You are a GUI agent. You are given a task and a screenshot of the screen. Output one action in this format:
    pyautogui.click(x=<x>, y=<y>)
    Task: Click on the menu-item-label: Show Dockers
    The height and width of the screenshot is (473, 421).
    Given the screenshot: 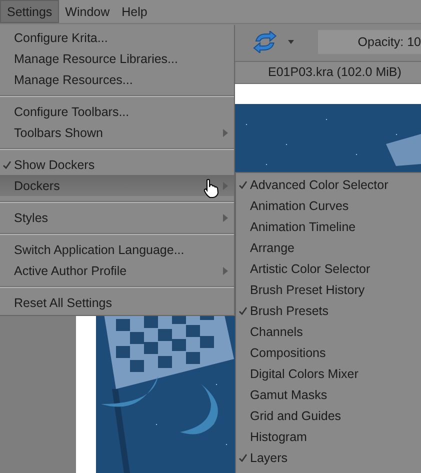 What is the action you would take?
    pyautogui.click(x=54, y=165)
    